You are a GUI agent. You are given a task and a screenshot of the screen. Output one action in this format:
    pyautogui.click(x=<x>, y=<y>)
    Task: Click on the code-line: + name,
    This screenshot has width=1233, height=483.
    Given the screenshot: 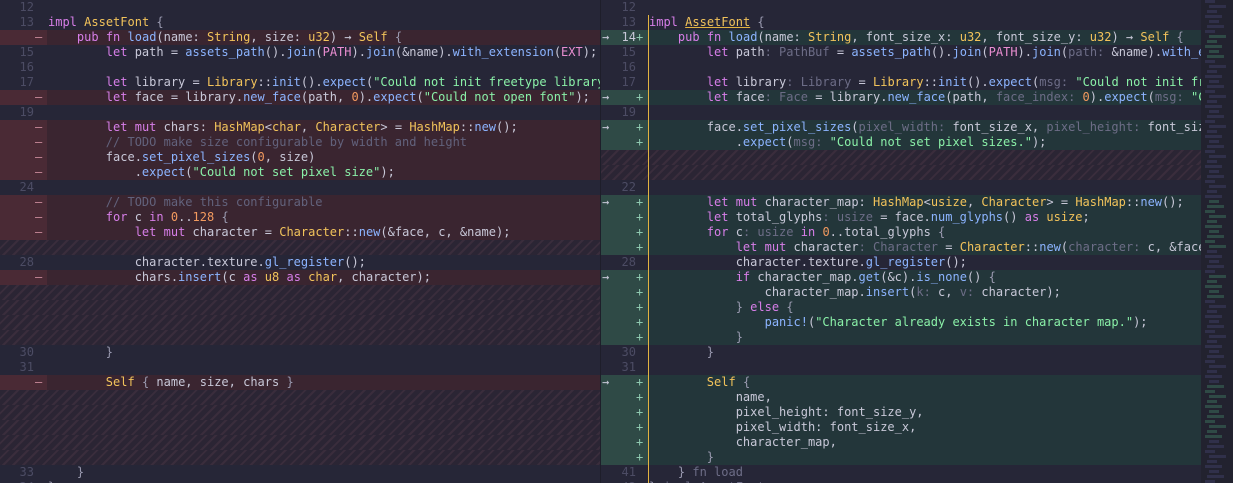 What is the action you would take?
    pyautogui.click(x=900, y=397)
    